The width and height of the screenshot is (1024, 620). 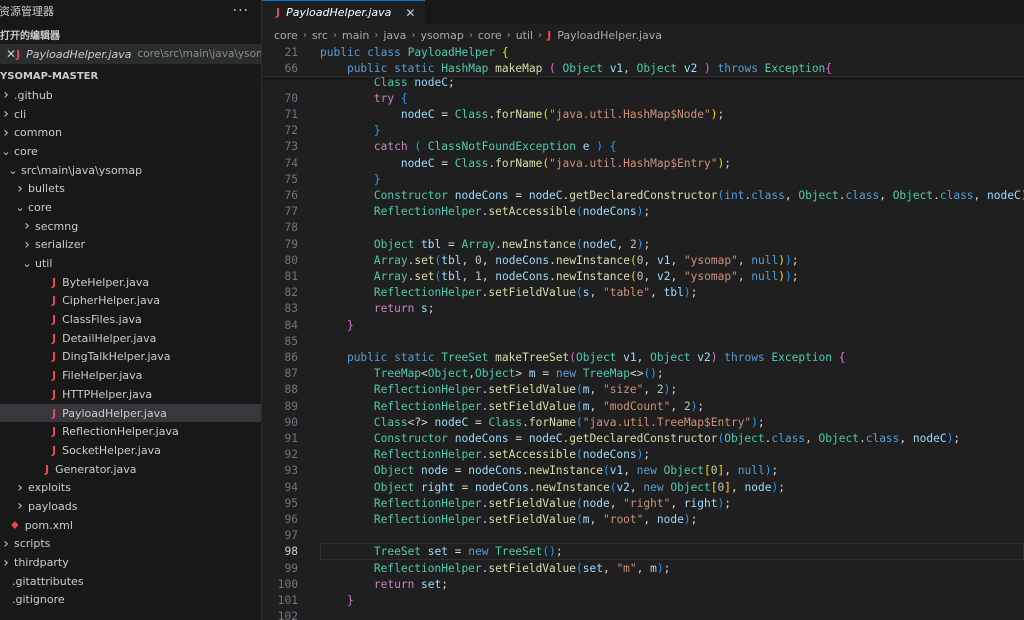 I want to click on breadcrumb-item: src, so click(x=320, y=35).